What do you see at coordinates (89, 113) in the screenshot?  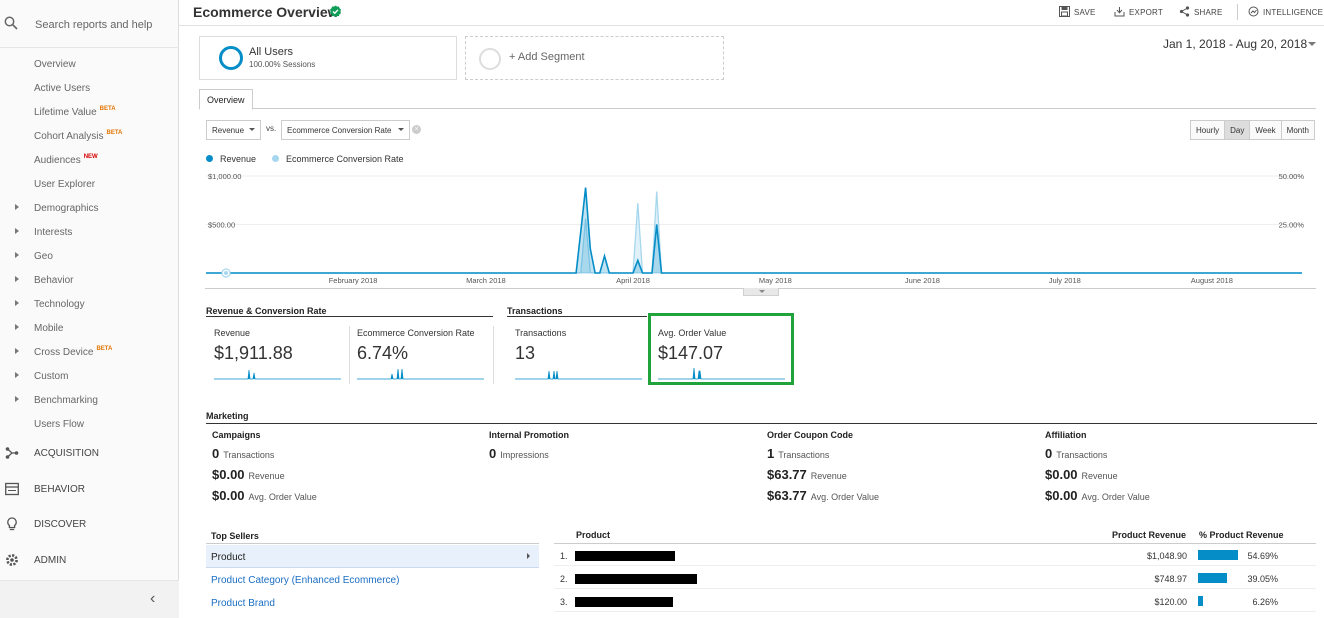 I see `sidebar-item-lifetime-value: Lifetime Value BETA` at bounding box center [89, 113].